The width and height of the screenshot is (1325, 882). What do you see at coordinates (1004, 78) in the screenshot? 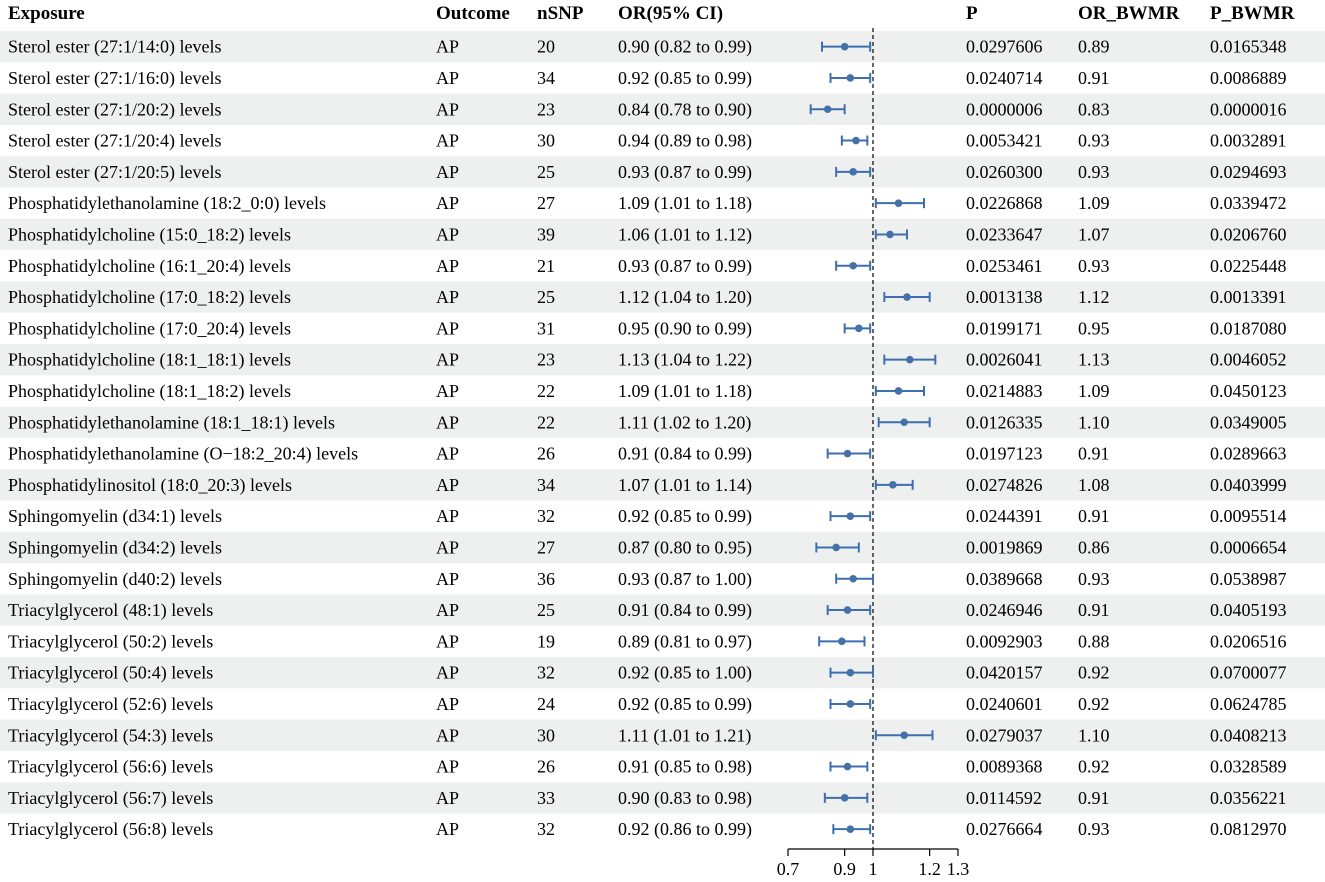
I see `cell-p: 0.0240714` at bounding box center [1004, 78].